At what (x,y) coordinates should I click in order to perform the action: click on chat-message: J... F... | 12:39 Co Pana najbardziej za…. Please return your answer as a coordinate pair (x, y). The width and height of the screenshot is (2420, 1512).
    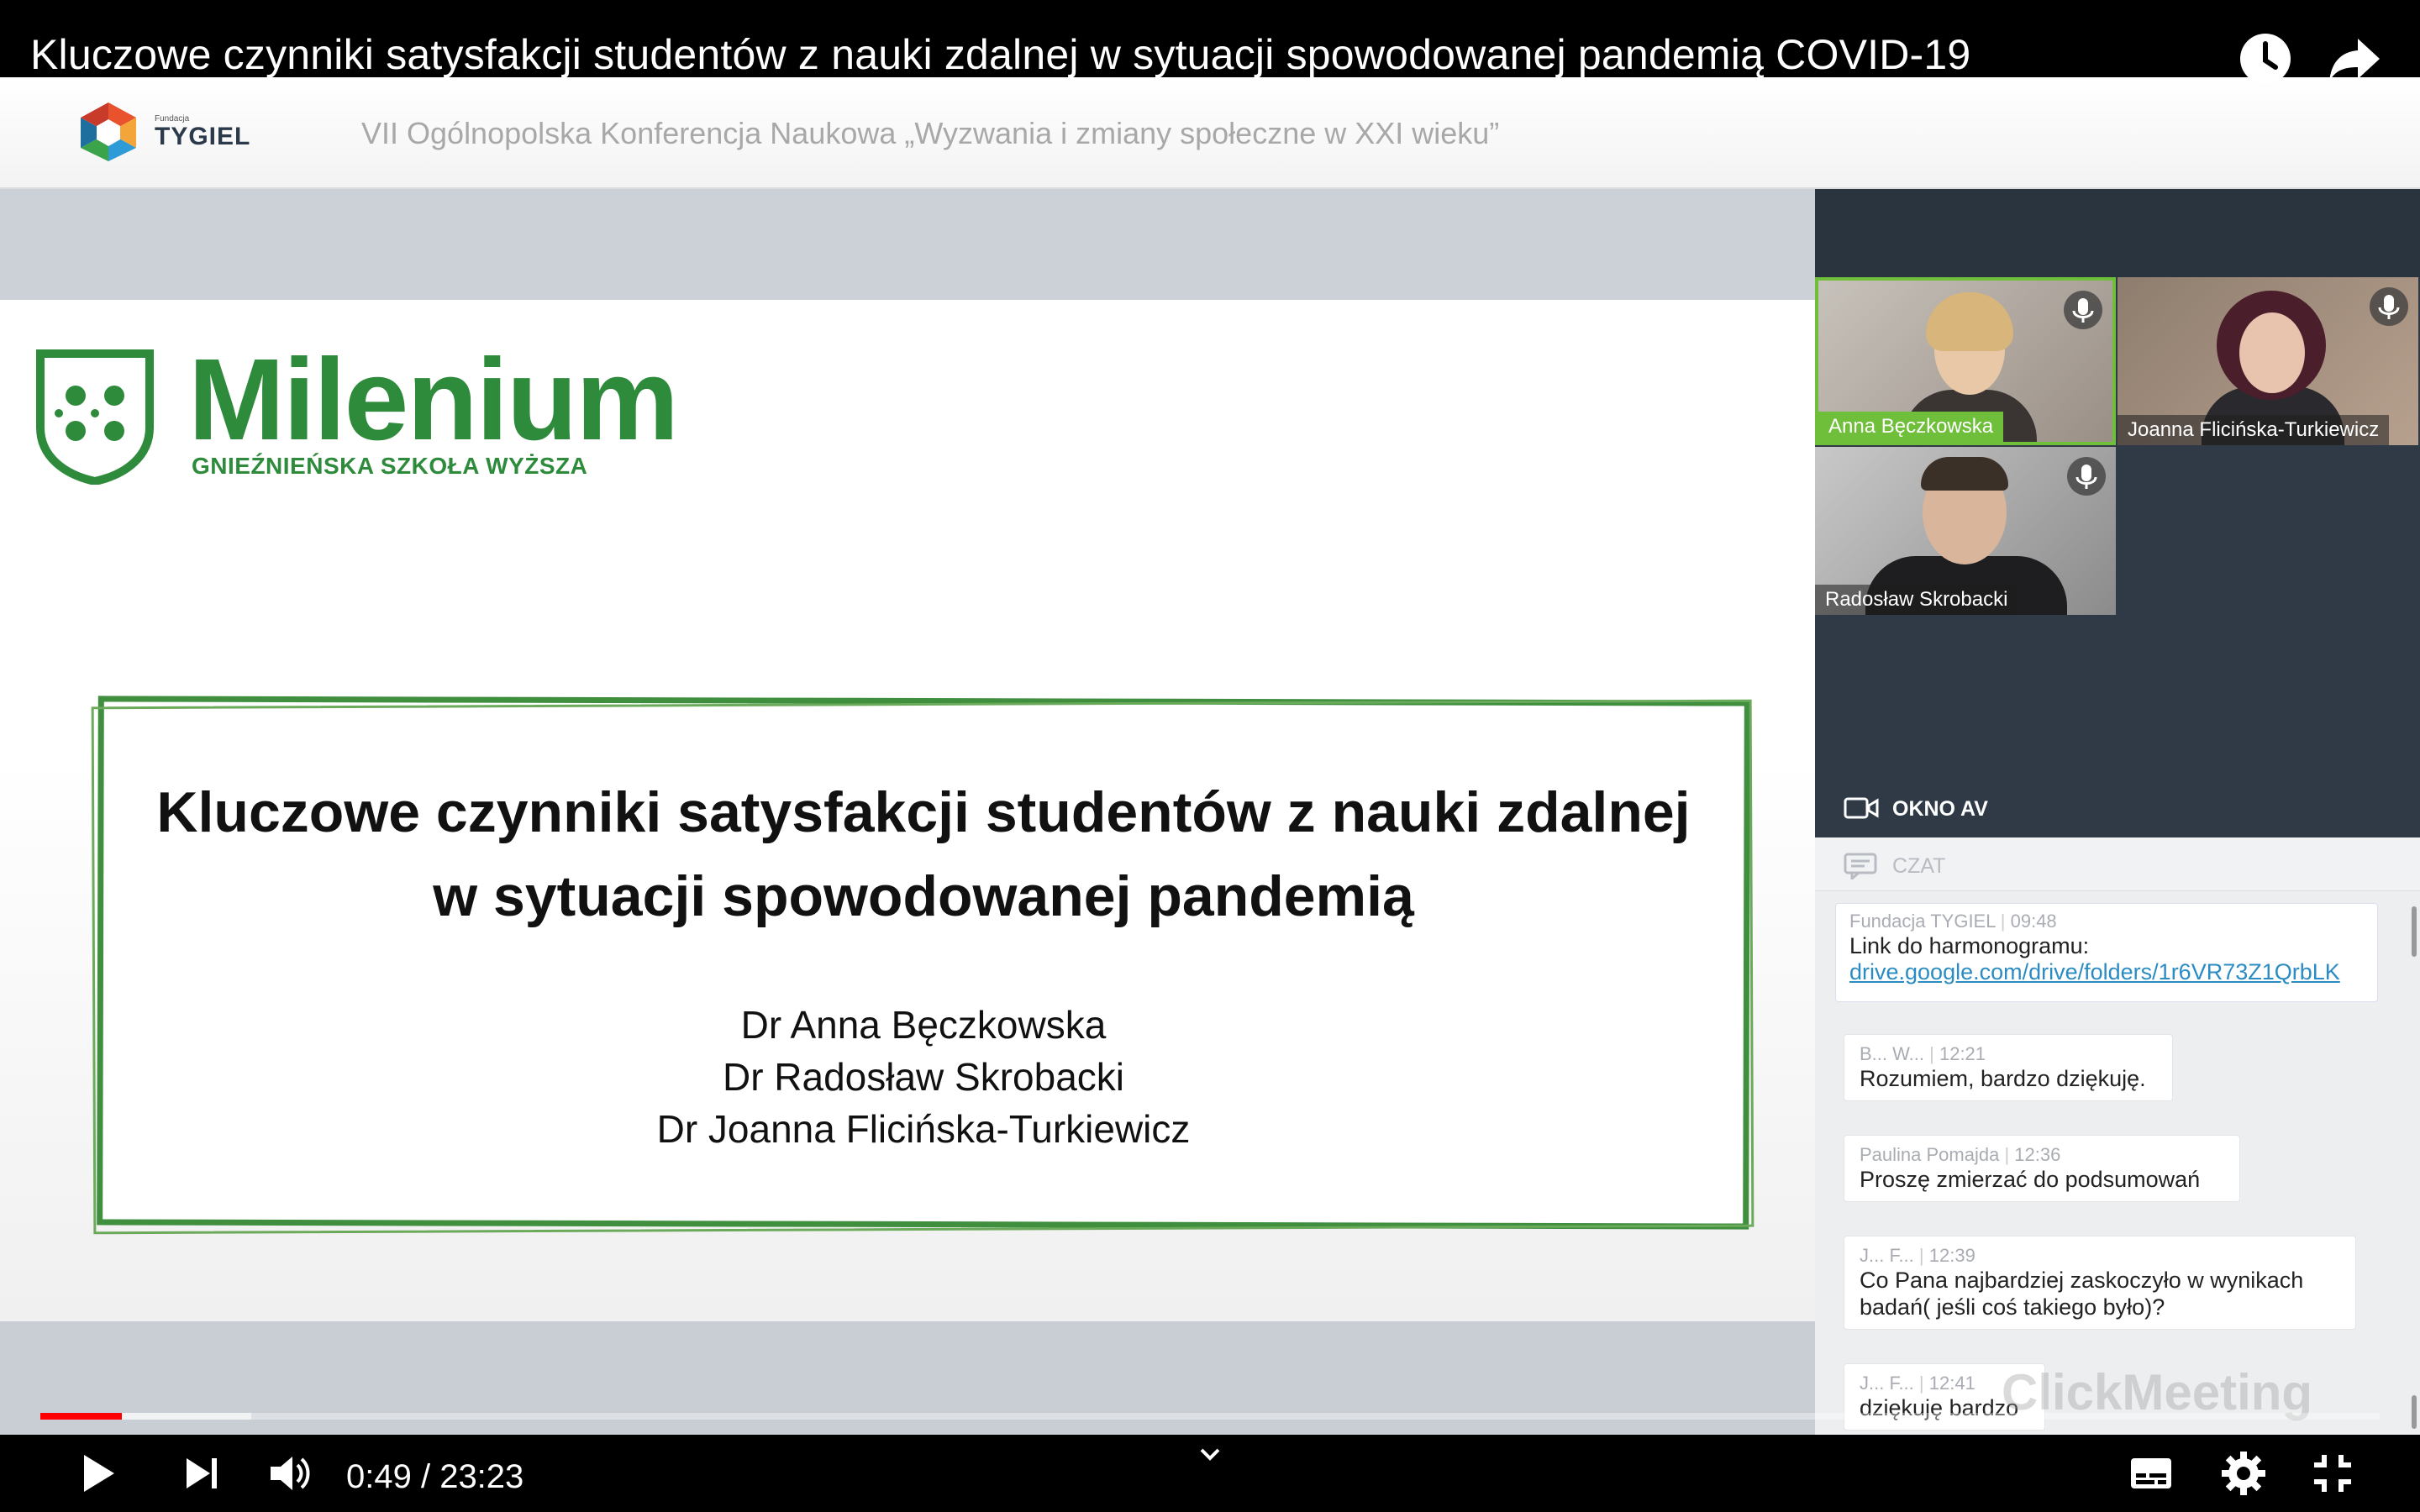
    Looking at the image, I should click on (2100, 1283).